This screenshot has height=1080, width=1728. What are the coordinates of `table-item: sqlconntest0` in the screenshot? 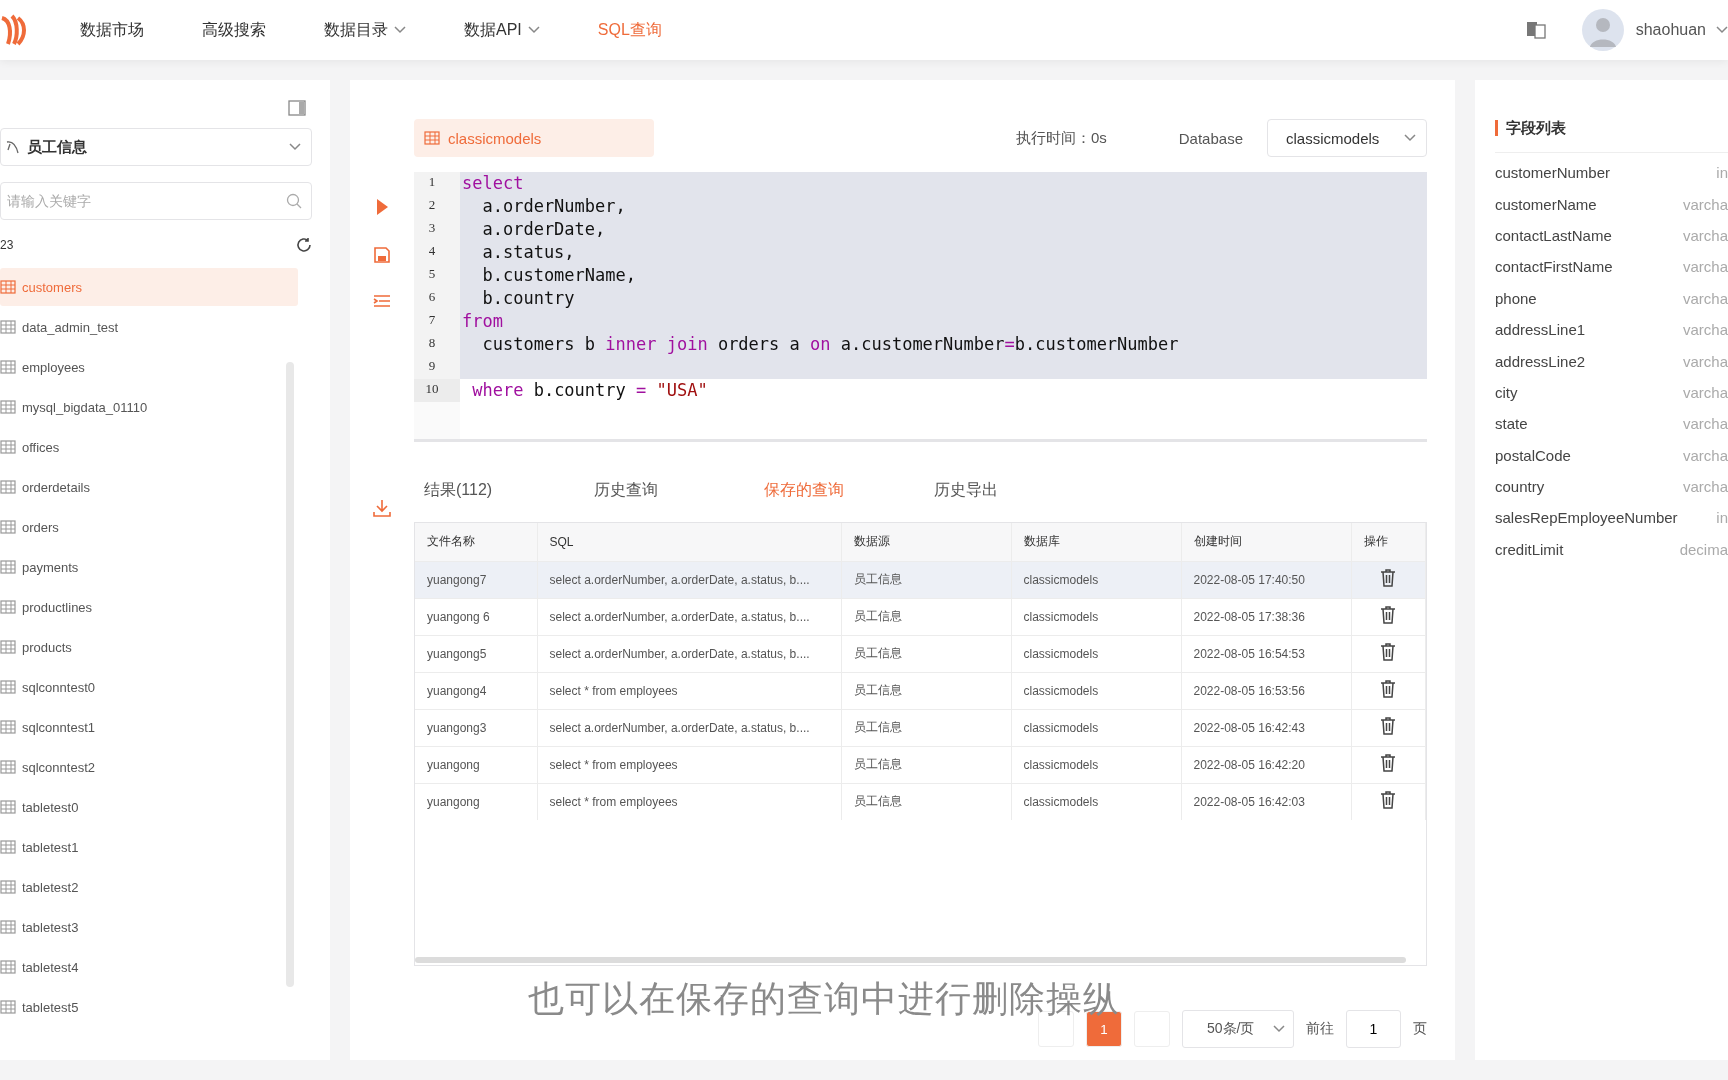 It's located at (149, 687).